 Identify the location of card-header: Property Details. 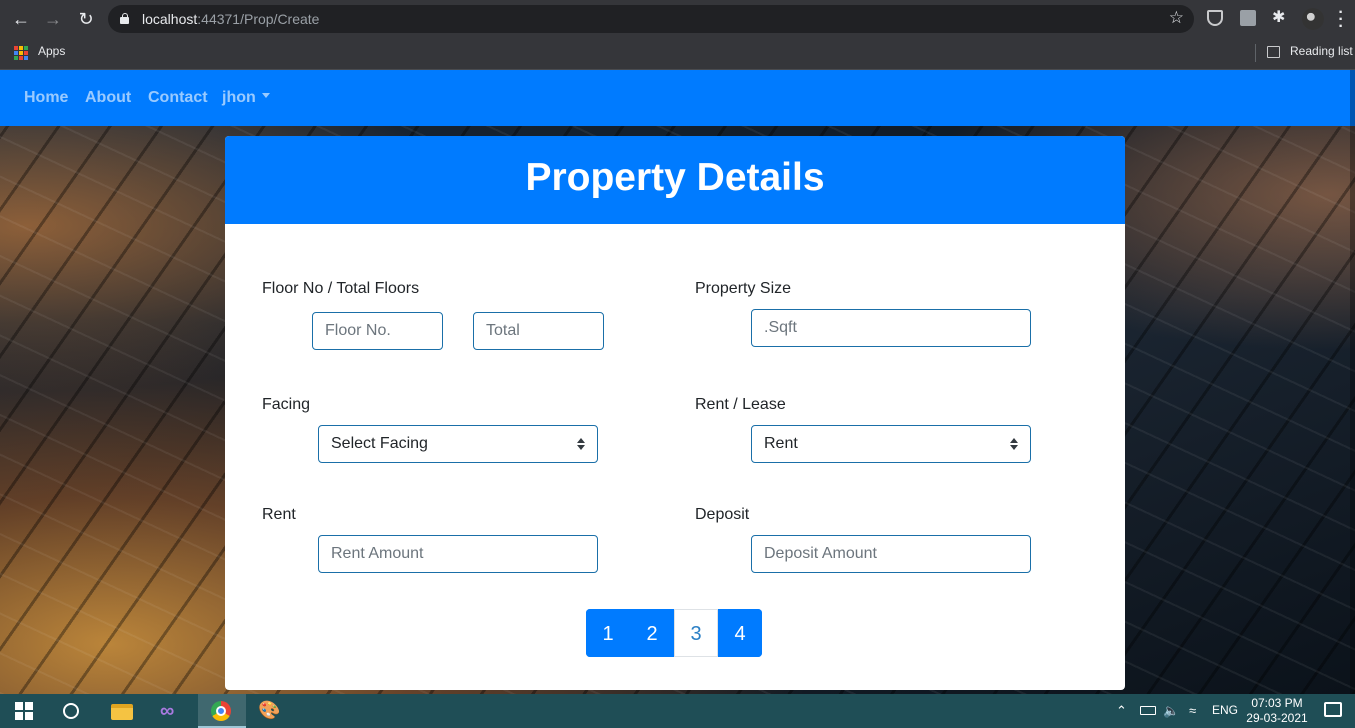
(675, 180).